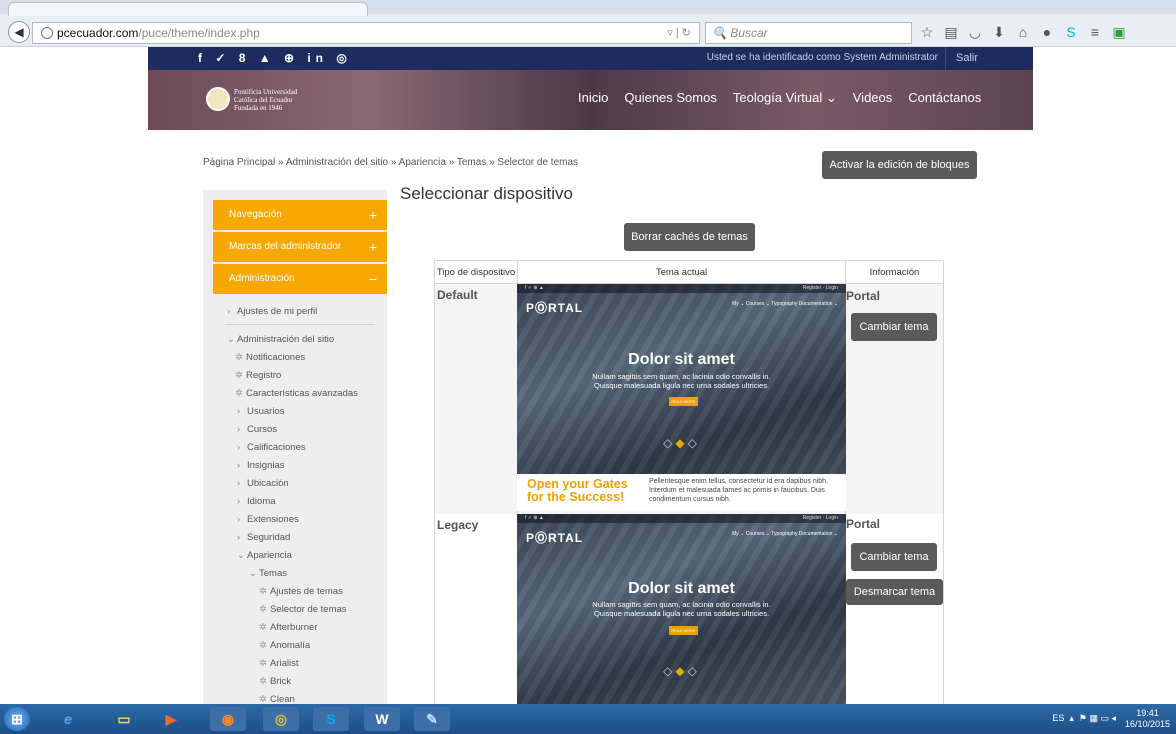 This screenshot has height=734, width=1176. Describe the element at coordinates (366, 33) in the screenshot. I see `address-bar: pcecuador.com/puce/theme/index.php ▿ | ↻` at that location.